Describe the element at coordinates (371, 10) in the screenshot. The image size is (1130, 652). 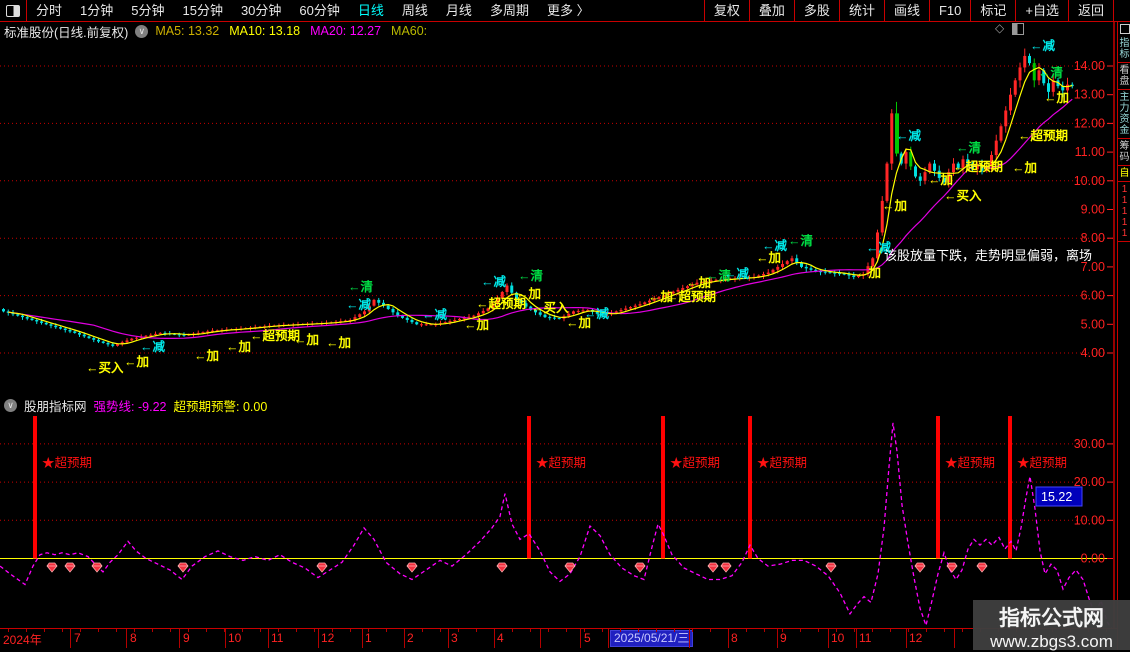
I see `tab-period-6: 日线` at that location.